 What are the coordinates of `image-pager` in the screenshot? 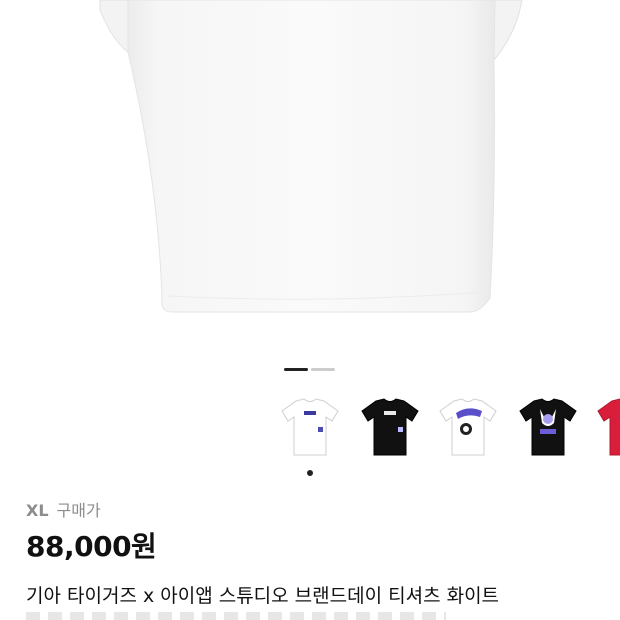 It's located at (309, 369).